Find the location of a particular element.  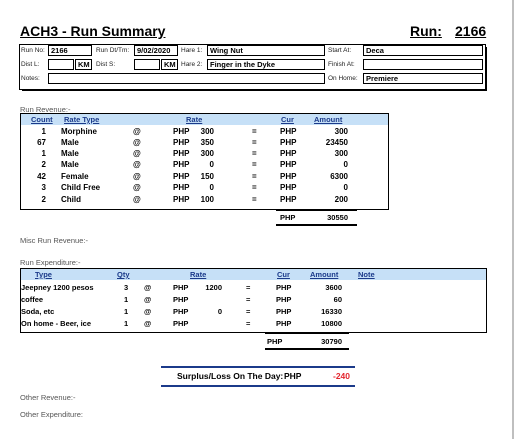

exp-amount: 3600 is located at coordinates (333, 287).